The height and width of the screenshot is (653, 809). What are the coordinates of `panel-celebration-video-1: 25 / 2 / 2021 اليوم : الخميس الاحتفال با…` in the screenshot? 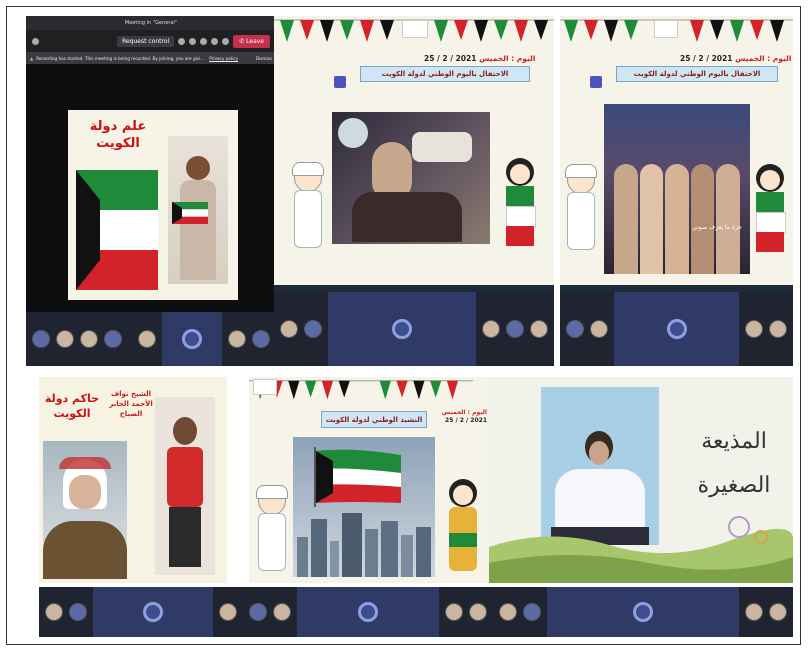 It's located at (414, 154).